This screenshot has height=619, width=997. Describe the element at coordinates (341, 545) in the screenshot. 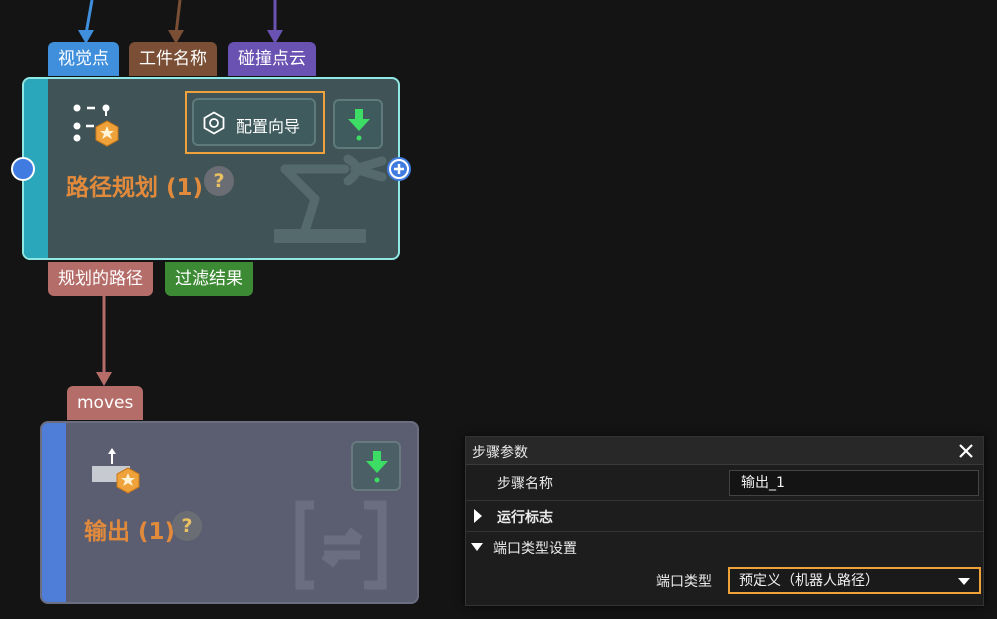

I see `output-watermark-icon` at that location.